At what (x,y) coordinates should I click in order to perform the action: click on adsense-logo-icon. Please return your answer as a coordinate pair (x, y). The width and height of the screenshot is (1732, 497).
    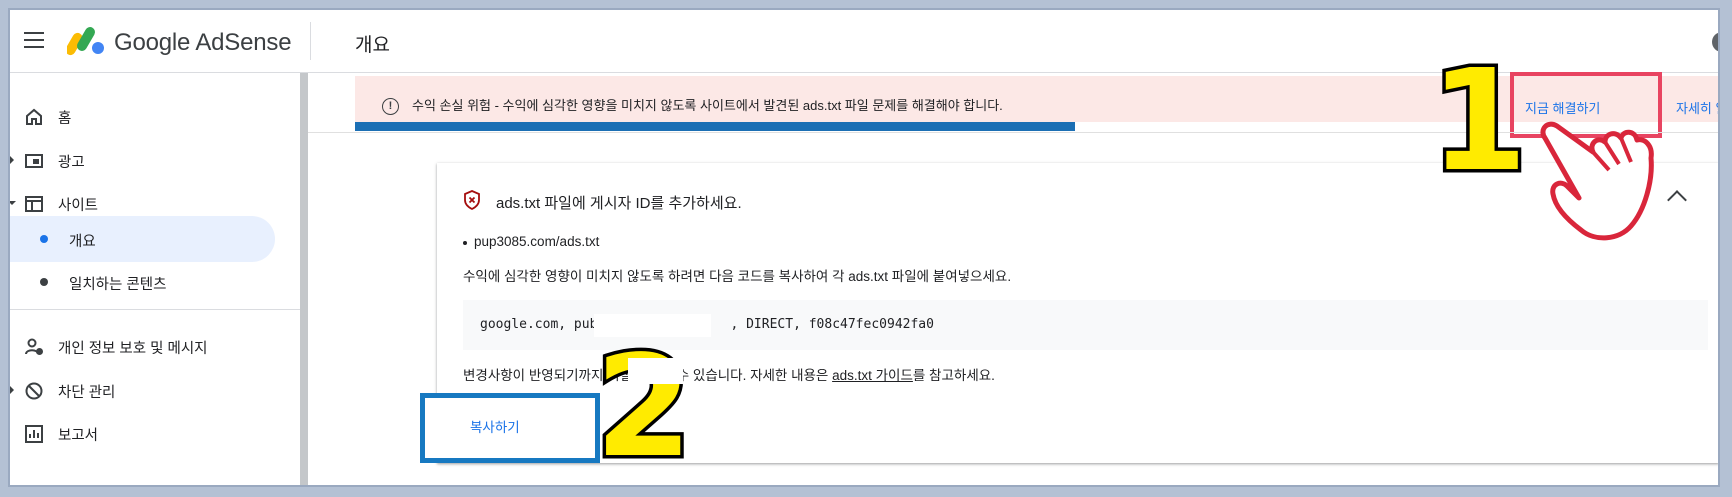
    Looking at the image, I should click on (85, 41).